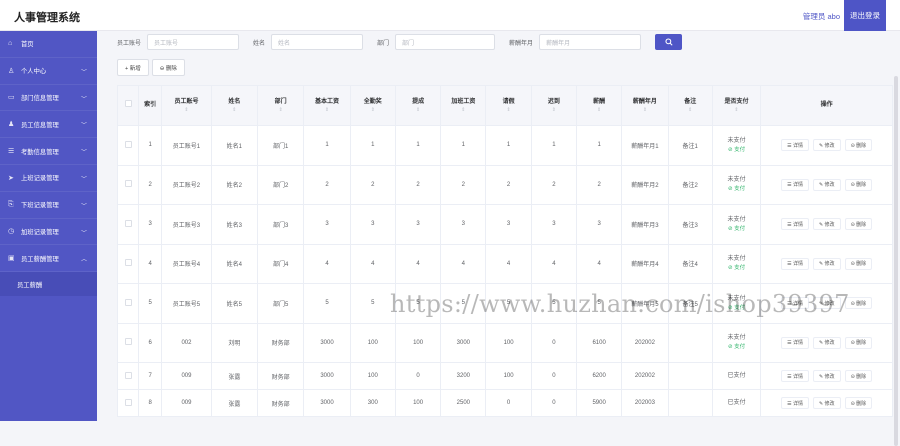 Image resolution: width=900 pixels, height=446 pixels. I want to click on column-header: 提成 ⇕, so click(418, 105).